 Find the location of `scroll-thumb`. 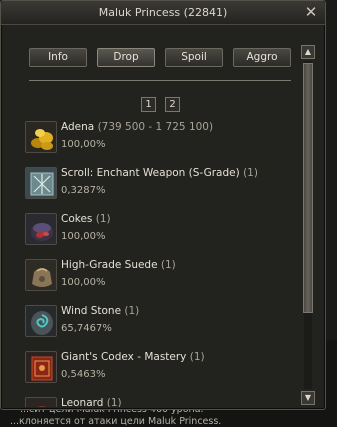

scroll-thumb is located at coordinates (308, 188).